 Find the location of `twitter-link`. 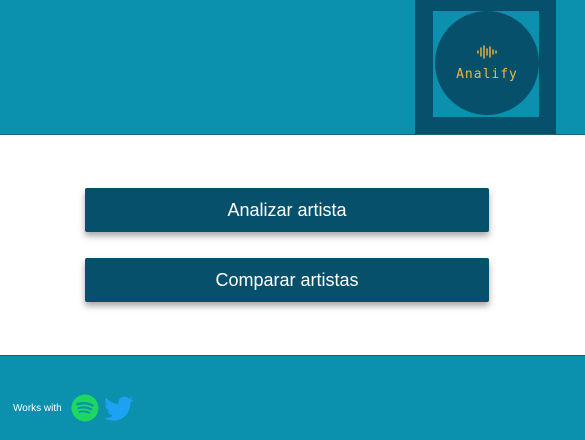

twitter-link is located at coordinates (119, 409).